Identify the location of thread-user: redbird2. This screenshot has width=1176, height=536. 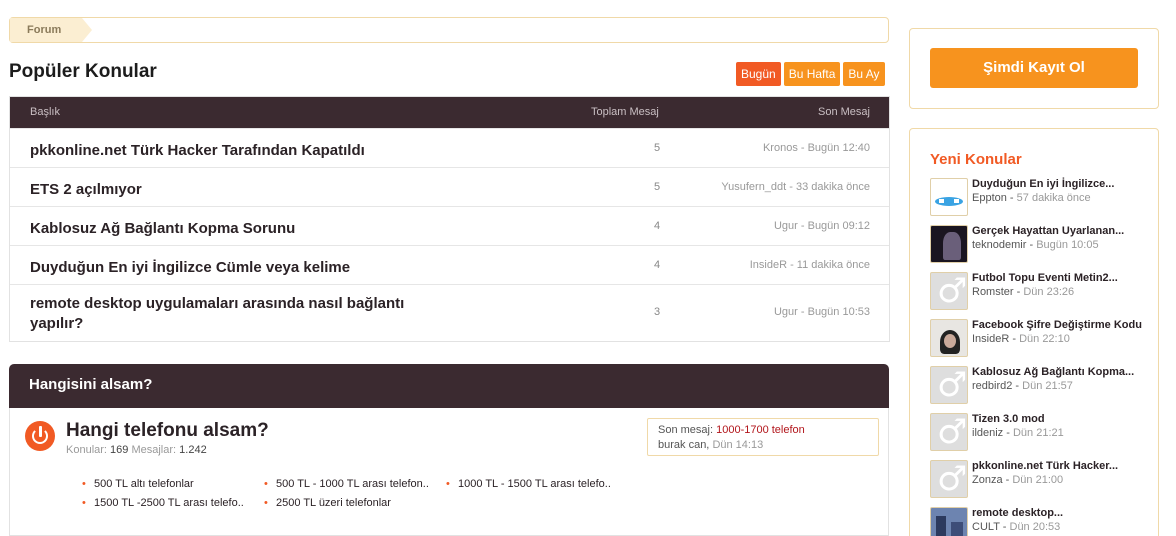
(992, 386).